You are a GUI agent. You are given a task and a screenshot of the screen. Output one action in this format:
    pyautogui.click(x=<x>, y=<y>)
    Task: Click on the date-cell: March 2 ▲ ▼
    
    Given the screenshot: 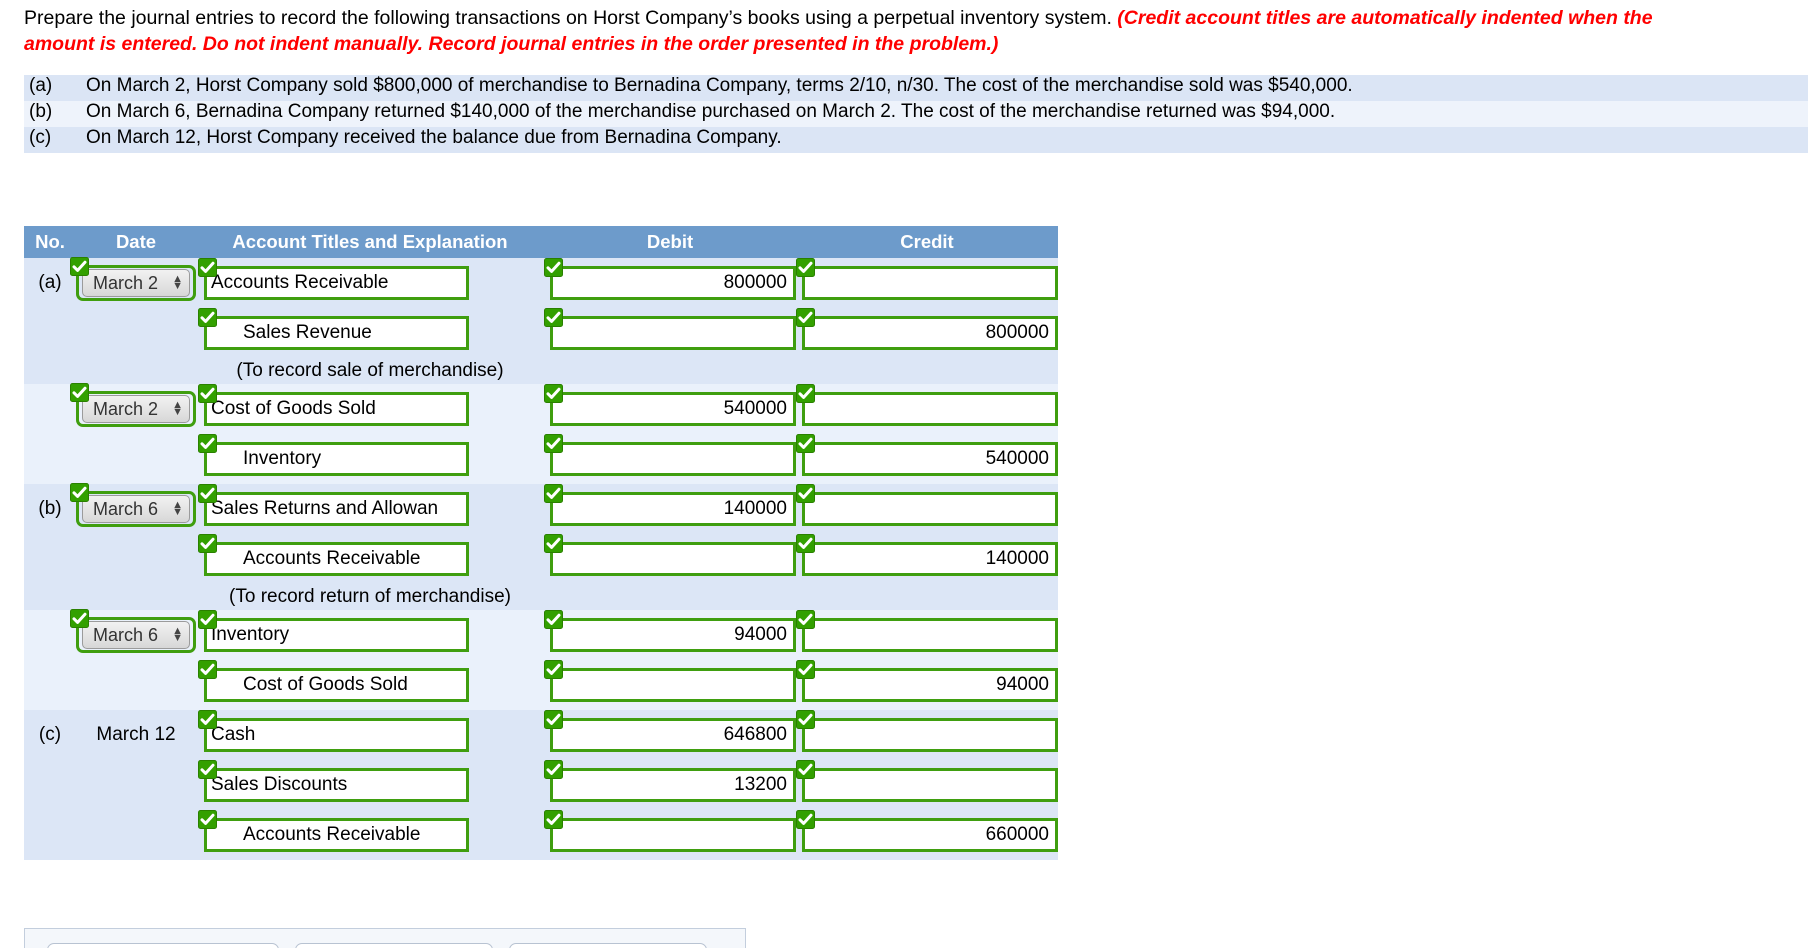 What is the action you would take?
    pyautogui.click(x=133, y=405)
    